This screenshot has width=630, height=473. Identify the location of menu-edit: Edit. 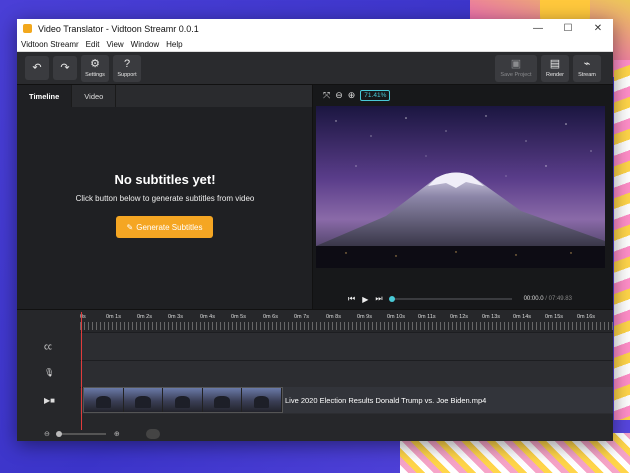
(93, 44).